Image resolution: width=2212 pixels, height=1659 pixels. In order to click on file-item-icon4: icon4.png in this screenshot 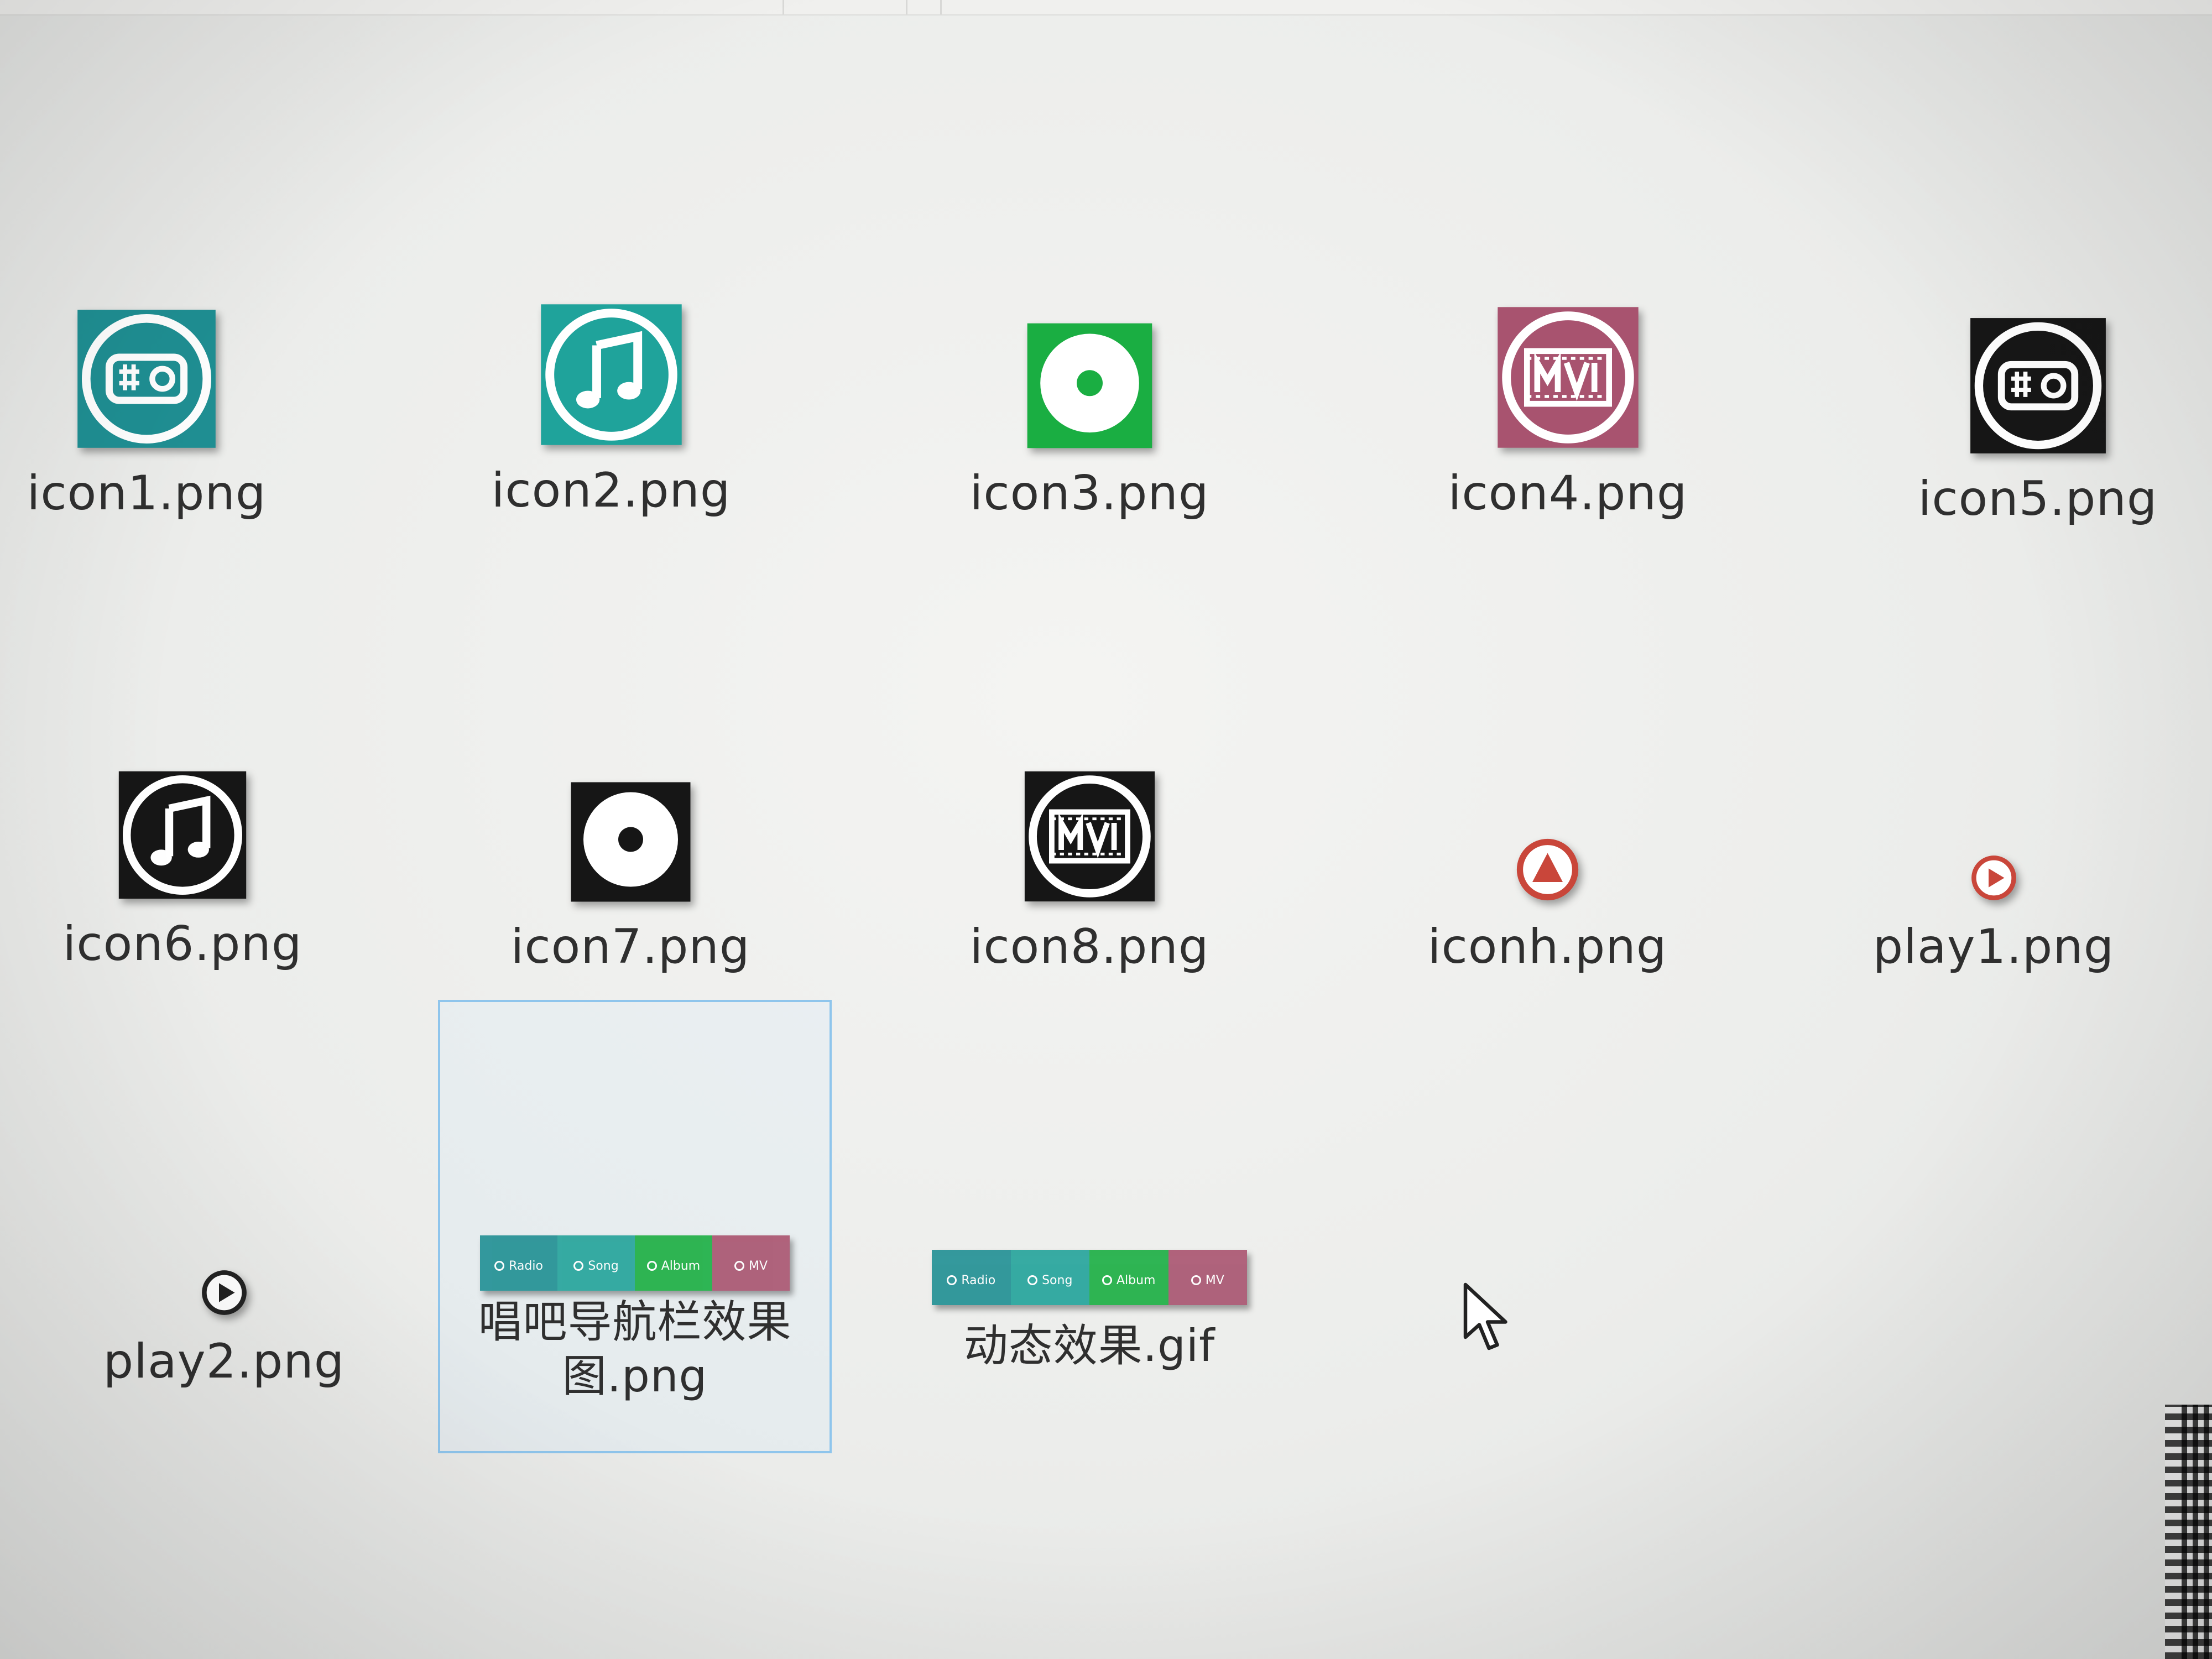, I will do `click(1567, 404)`.